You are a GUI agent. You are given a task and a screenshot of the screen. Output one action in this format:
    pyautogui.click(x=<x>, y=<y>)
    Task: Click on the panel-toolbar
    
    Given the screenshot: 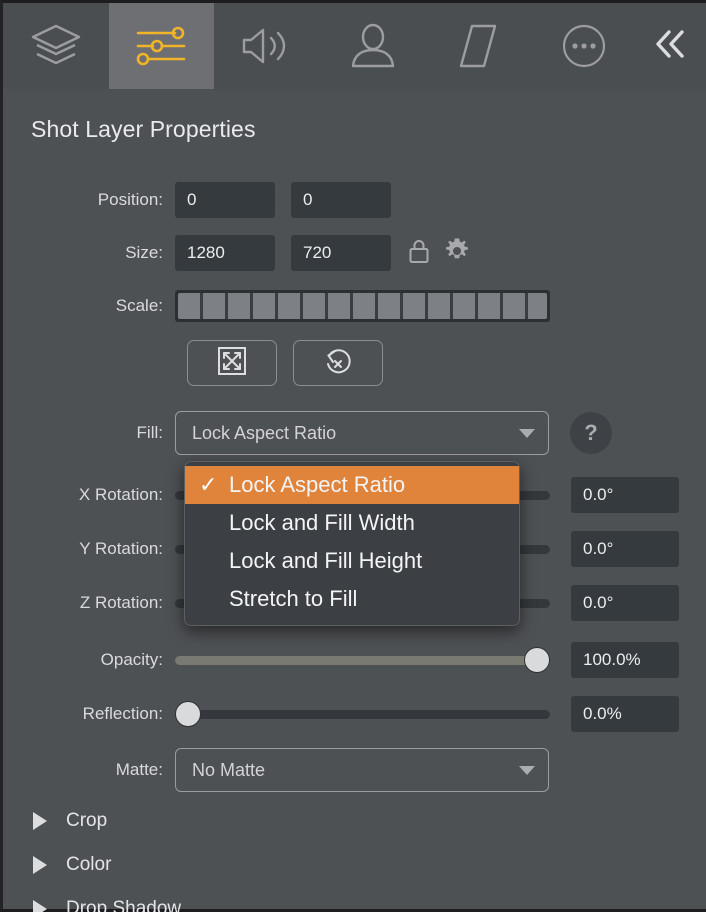 What is the action you would take?
    pyautogui.click(x=354, y=46)
    